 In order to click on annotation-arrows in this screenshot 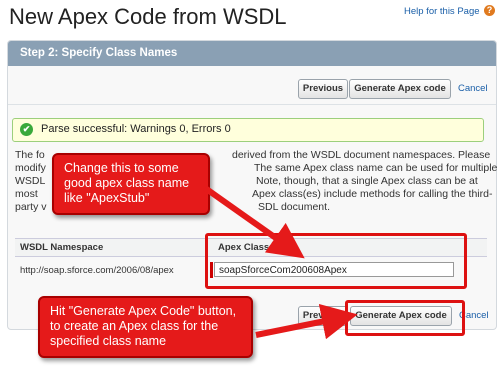, I will do `click(280, 262)`.